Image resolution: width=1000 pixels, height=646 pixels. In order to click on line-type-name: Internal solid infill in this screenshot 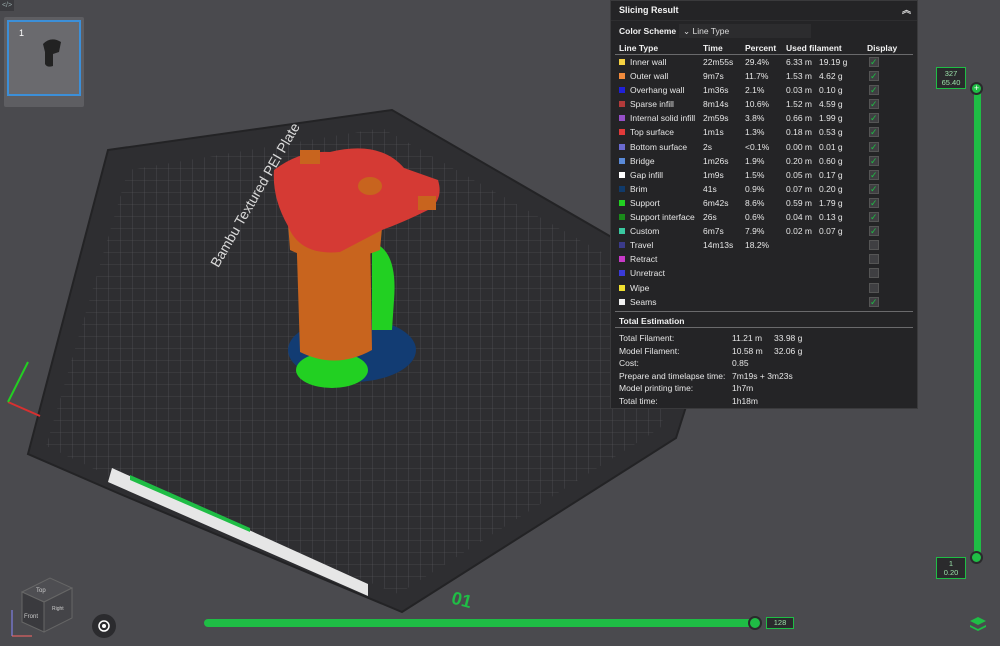, I will do `click(663, 118)`.